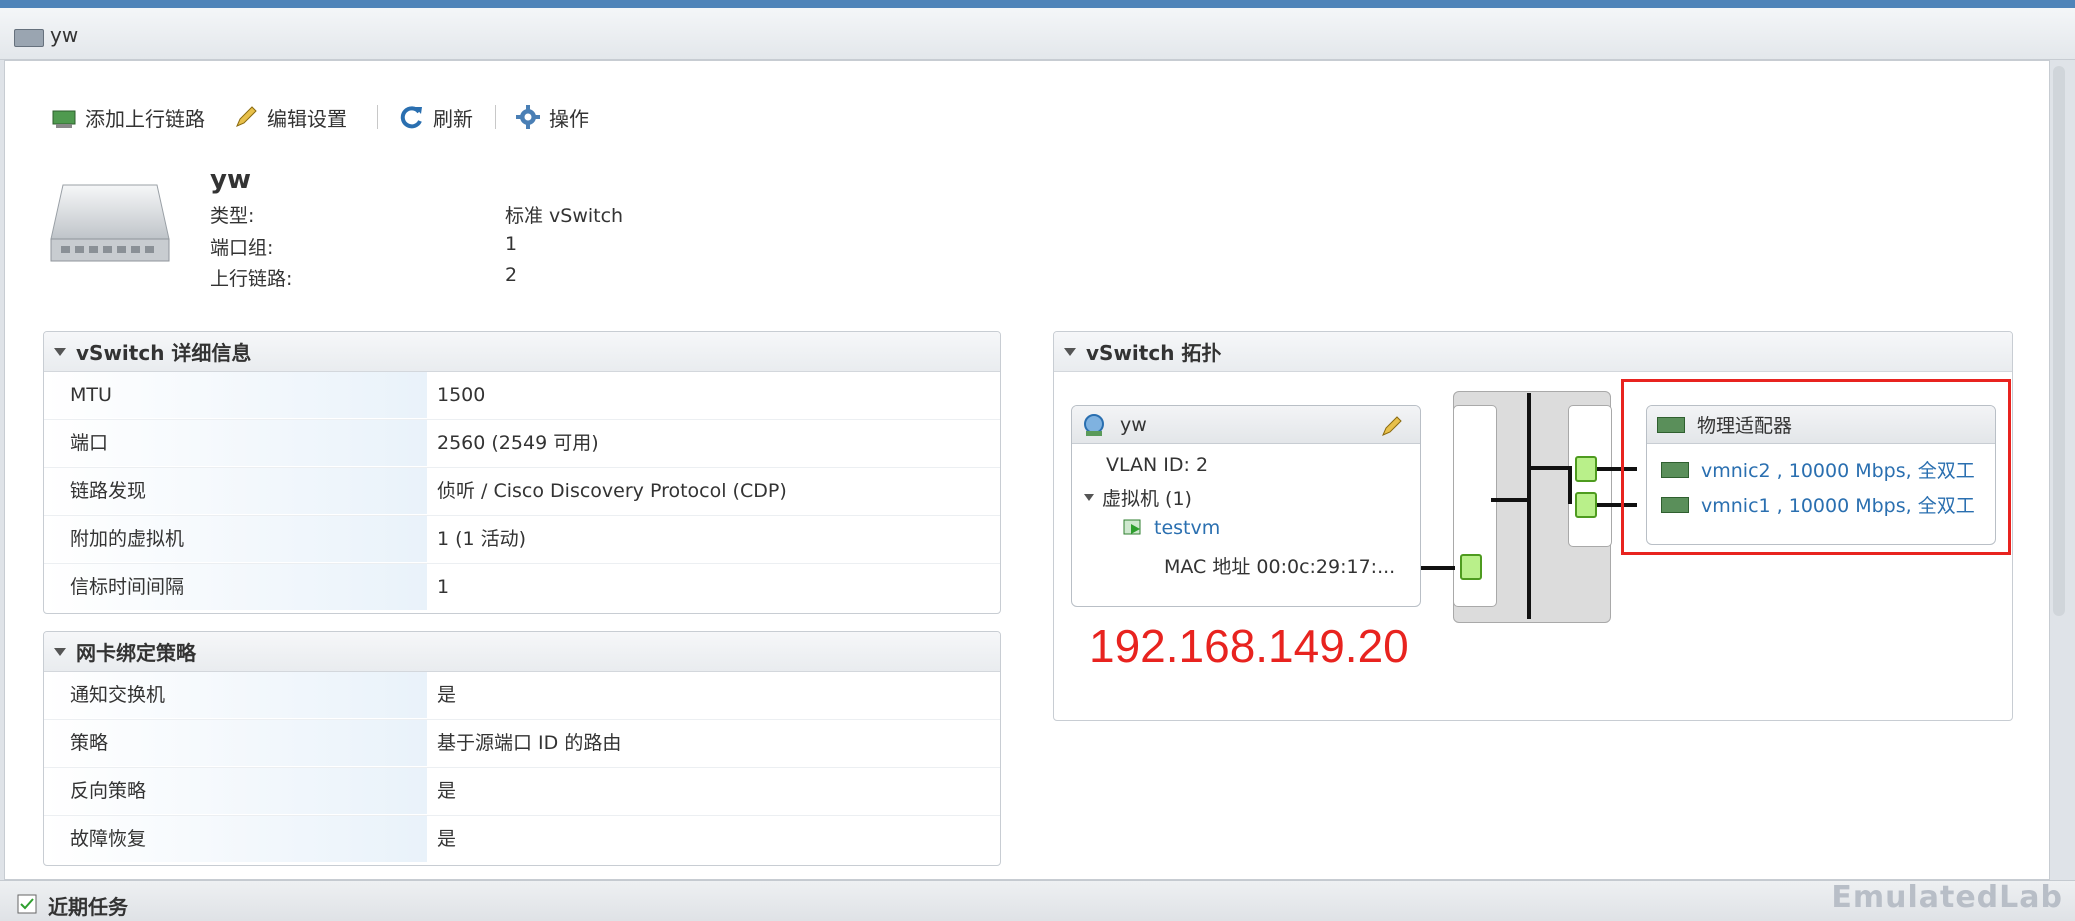 Image resolution: width=2075 pixels, height=921 pixels. What do you see at coordinates (1094, 424) in the screenshot?
I see `portgroup-globe-icon` at bounding box center [1094, 424].